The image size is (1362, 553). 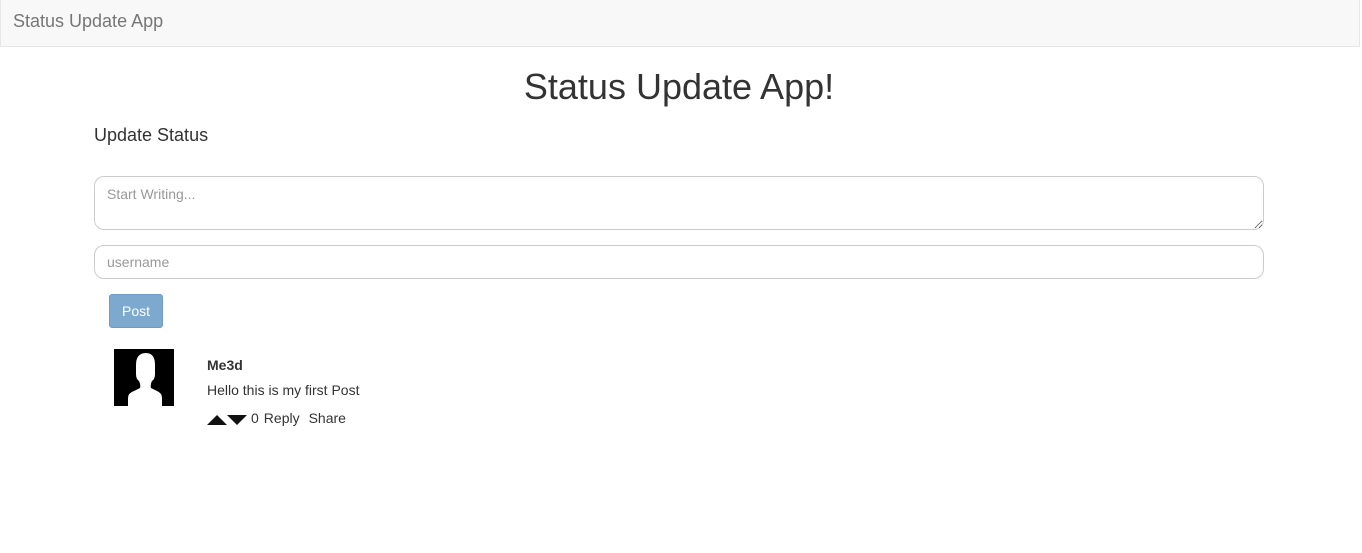 What do you see at coordinates (679, 203) in the screenshot?
I see `status-textarea` at bounding box center [679, 203].